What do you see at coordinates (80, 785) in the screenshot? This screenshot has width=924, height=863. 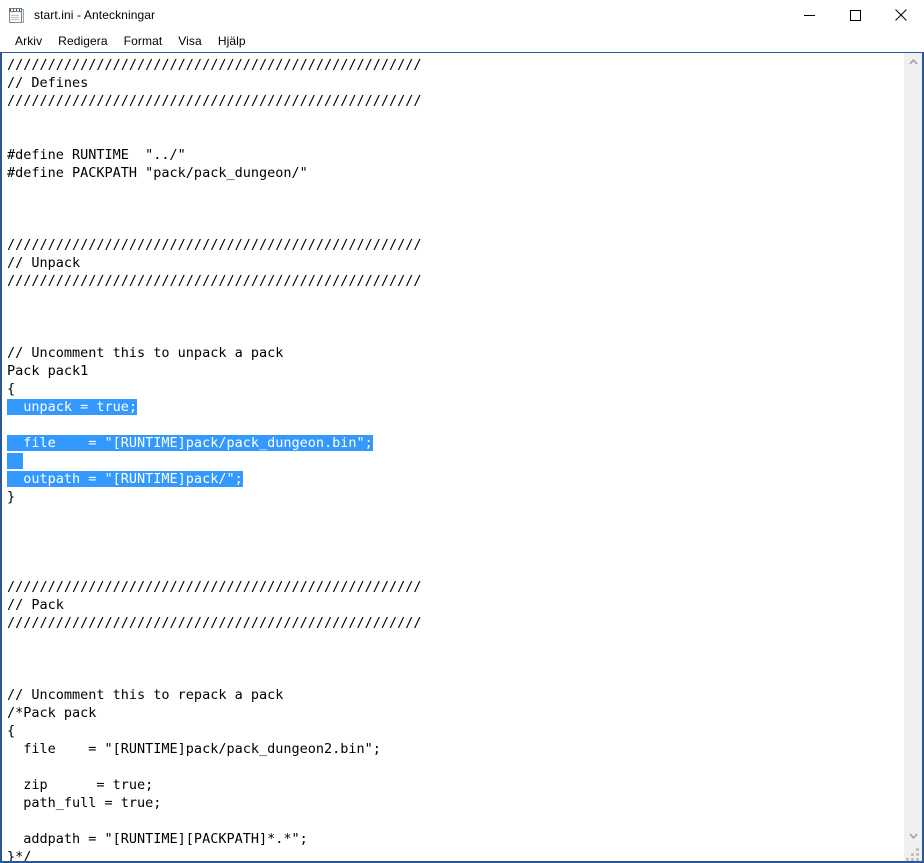 I see `editor-line: zip = true;` at bounding box center [80, 785].